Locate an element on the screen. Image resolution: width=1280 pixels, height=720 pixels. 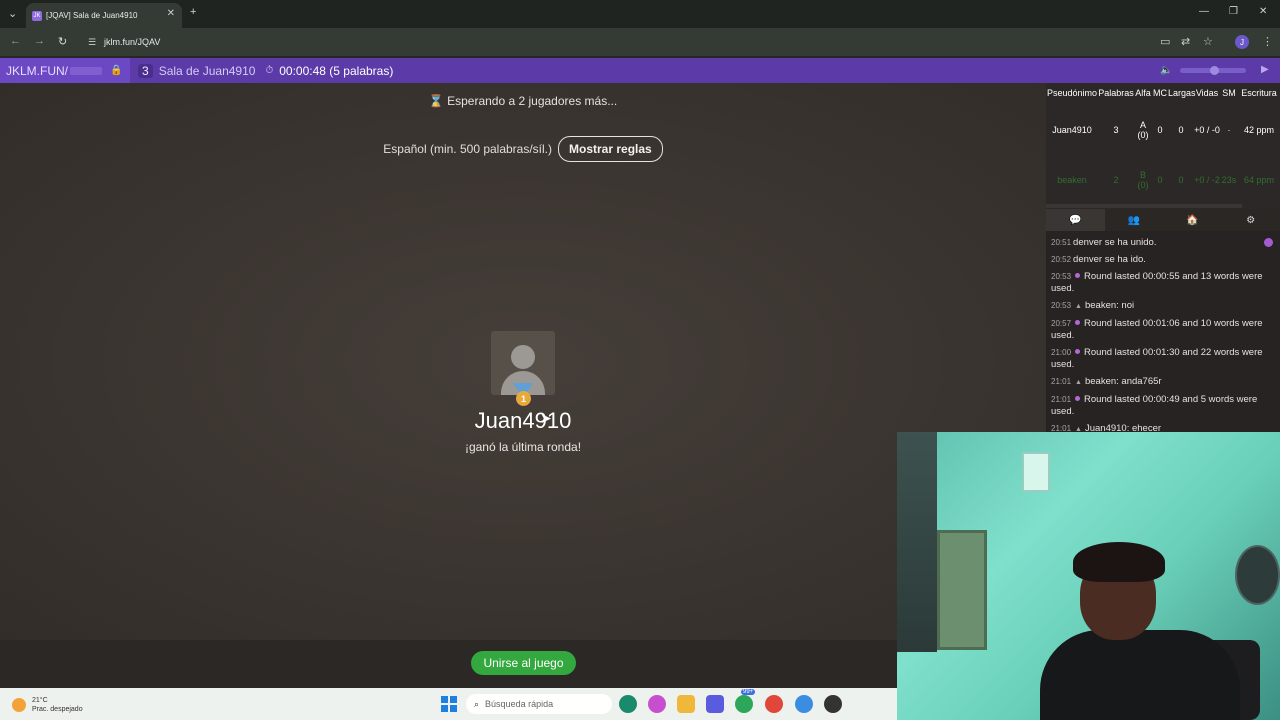
join-game-button: Unirse al juego is located at coordinates (523, 663).